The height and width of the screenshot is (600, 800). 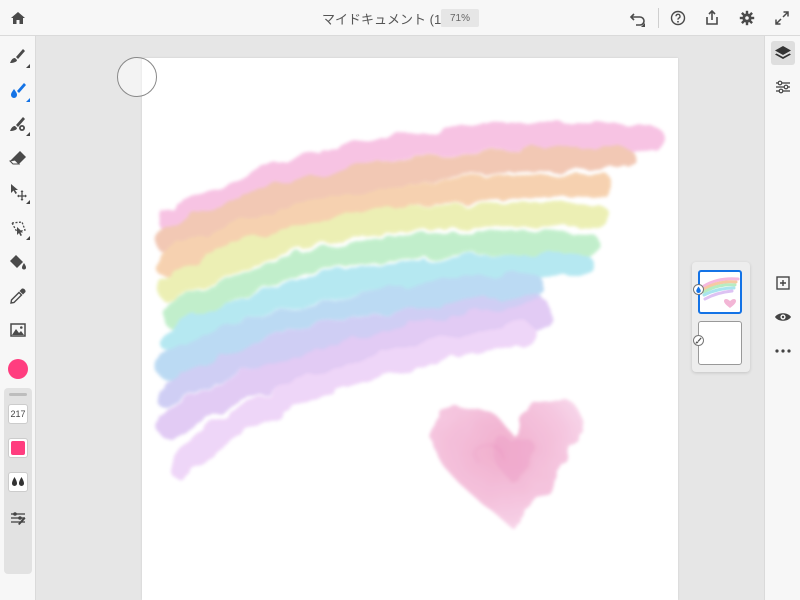 What do you see at coordinates (782, 18) in the screenshot?
I see `fullscreen-icon` at bounding box center [782, 18].